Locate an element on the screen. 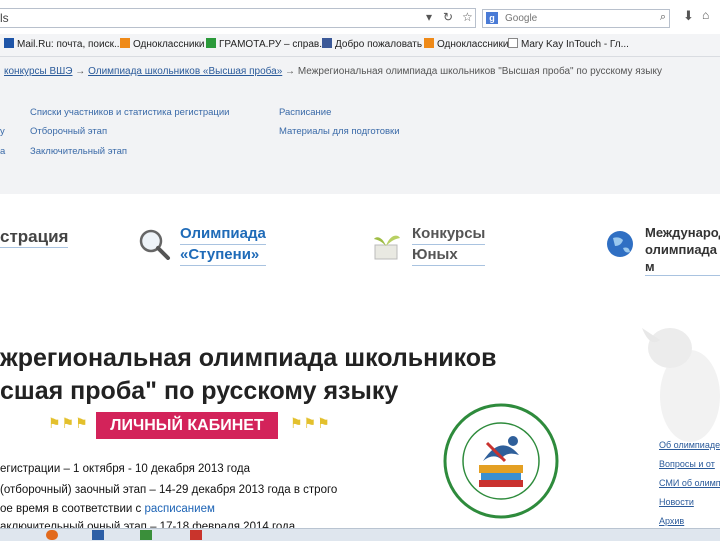 This screenshot has width=720, height=541. card-international: Международ олимпиада м is located at coordinates (682, 250).